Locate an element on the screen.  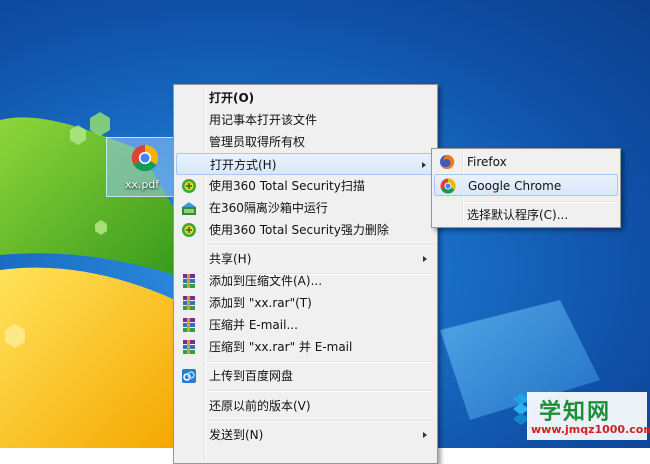
desktop-file-name: xx.pdf is located at coordinates (142, 184).